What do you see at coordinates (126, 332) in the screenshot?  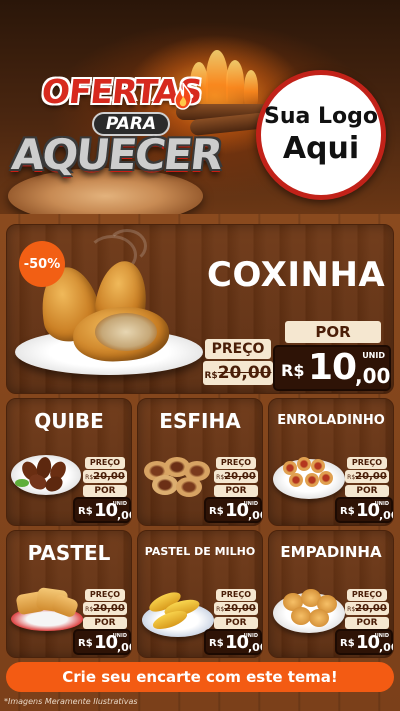 I see `coxinha-filling` at bounding box center [126, 332].